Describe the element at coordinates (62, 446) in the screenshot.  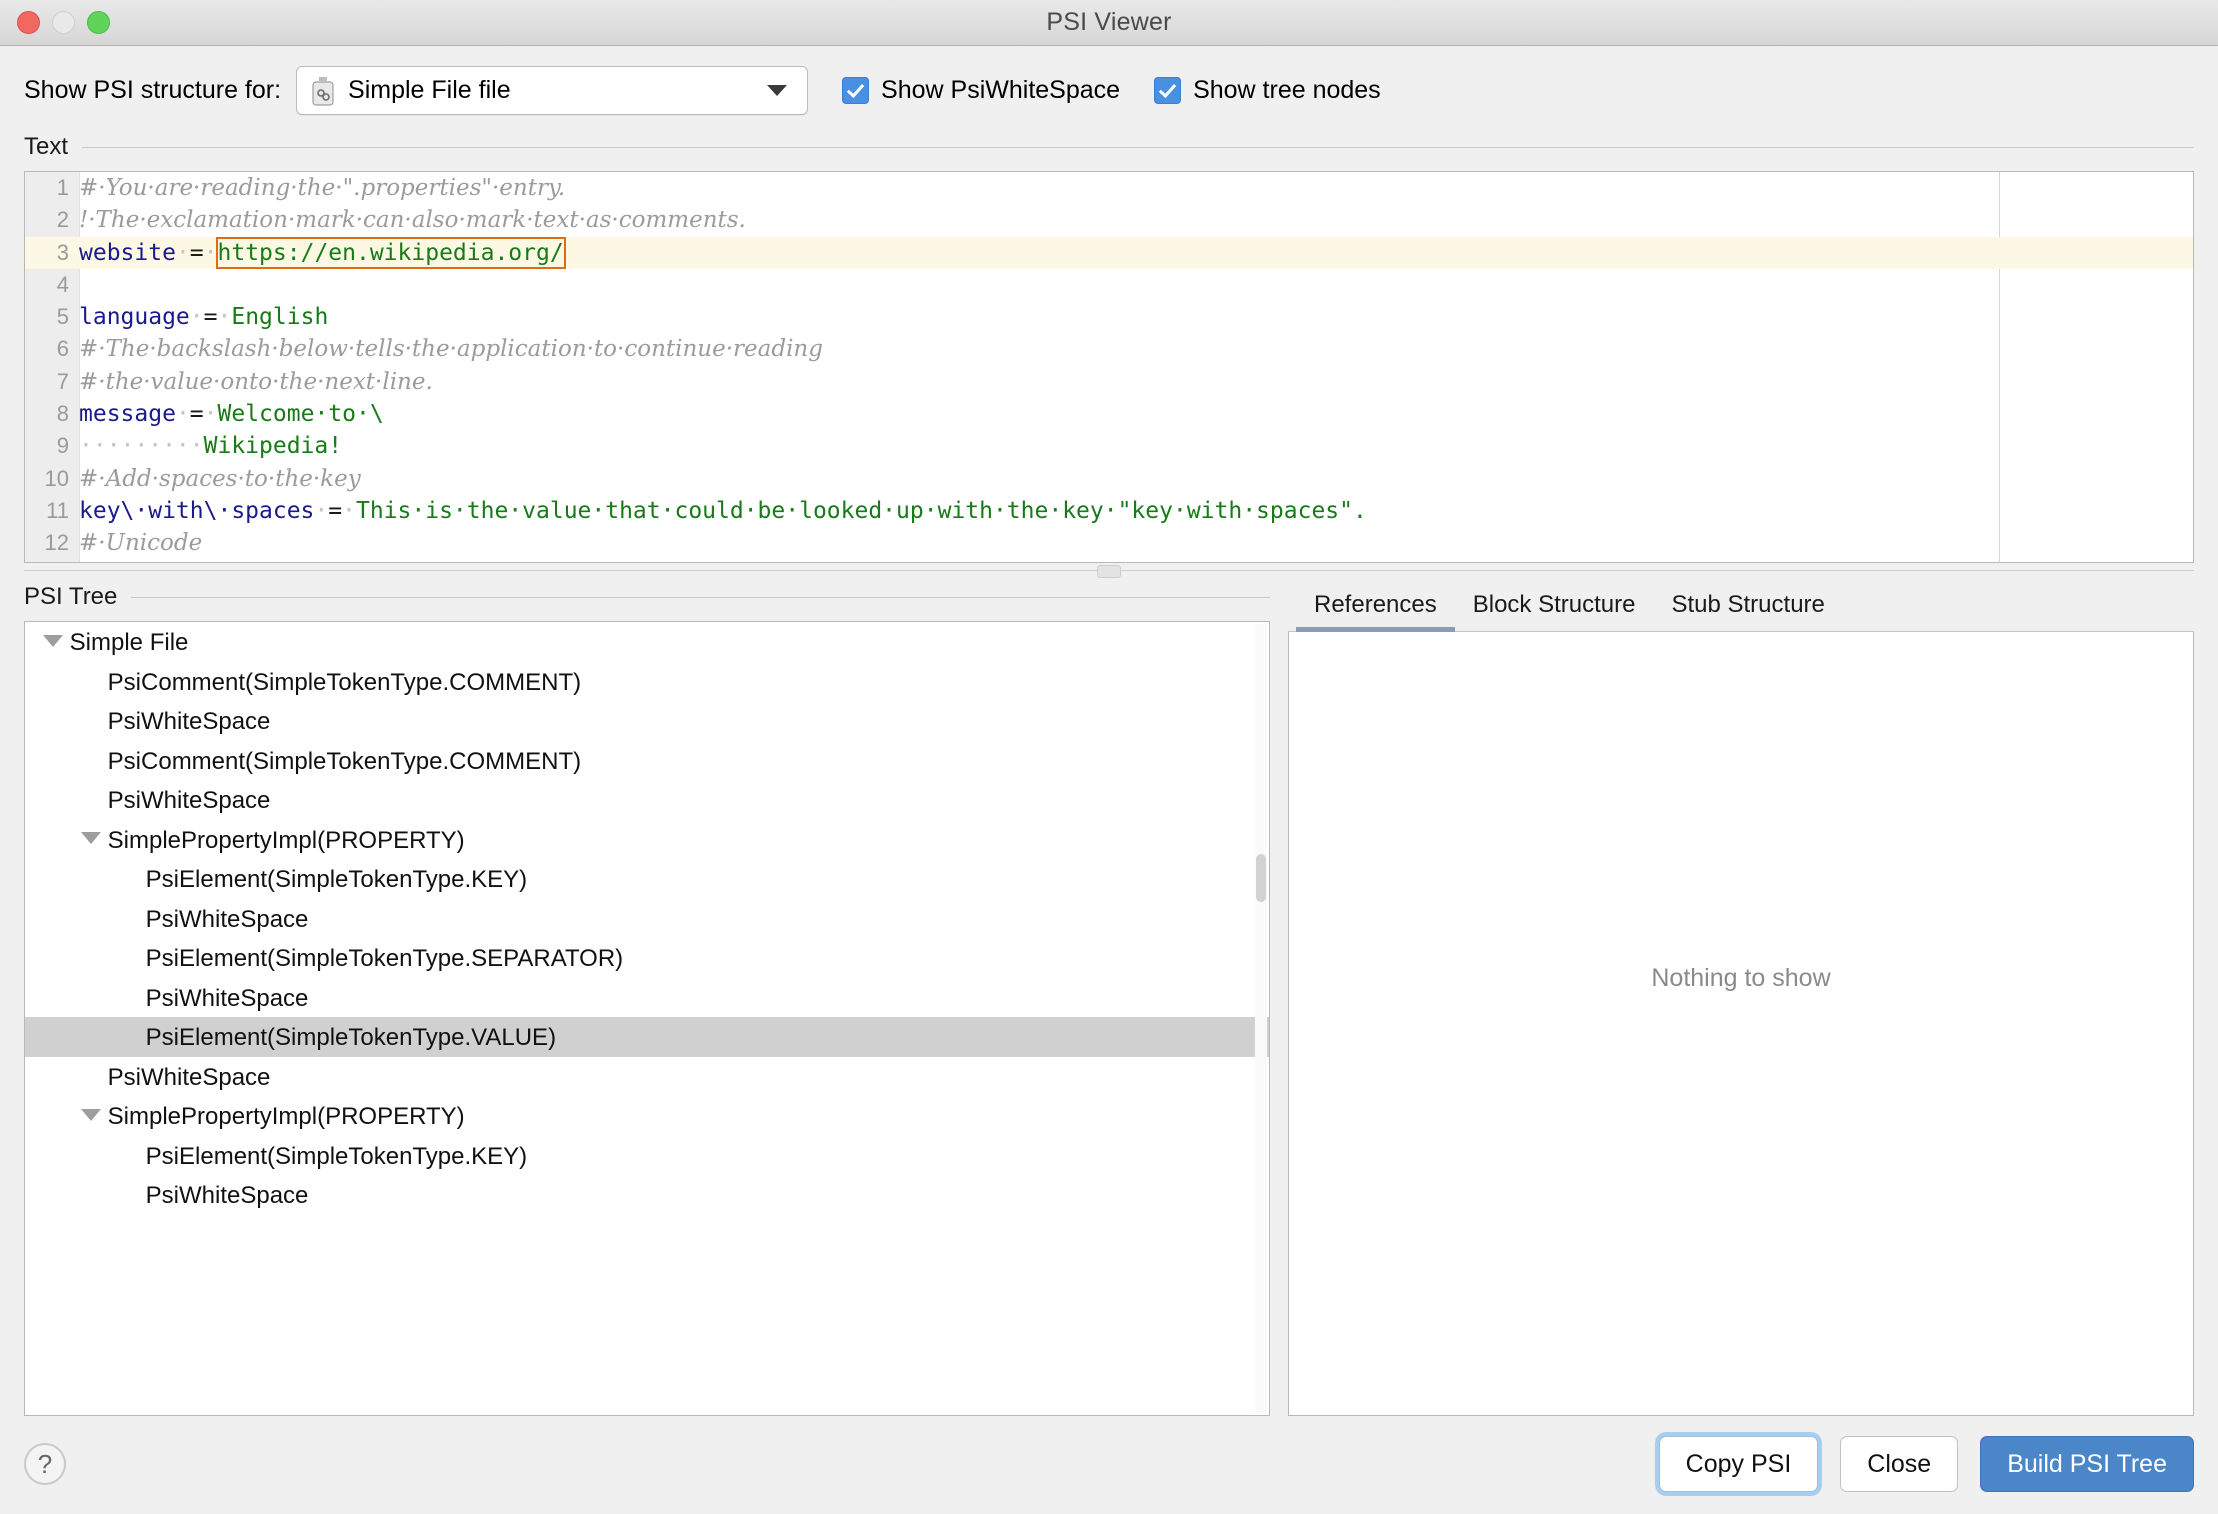
I see `line-number: 9` at that location.